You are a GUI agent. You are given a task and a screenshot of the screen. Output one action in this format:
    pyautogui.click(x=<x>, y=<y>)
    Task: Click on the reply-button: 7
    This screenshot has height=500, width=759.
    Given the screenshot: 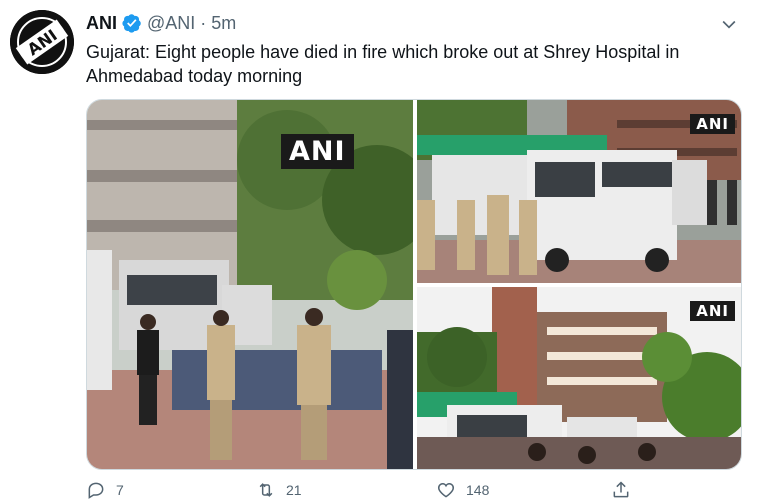 What is the action you would take?
    pyautogui.click(x=105, y=490)
    